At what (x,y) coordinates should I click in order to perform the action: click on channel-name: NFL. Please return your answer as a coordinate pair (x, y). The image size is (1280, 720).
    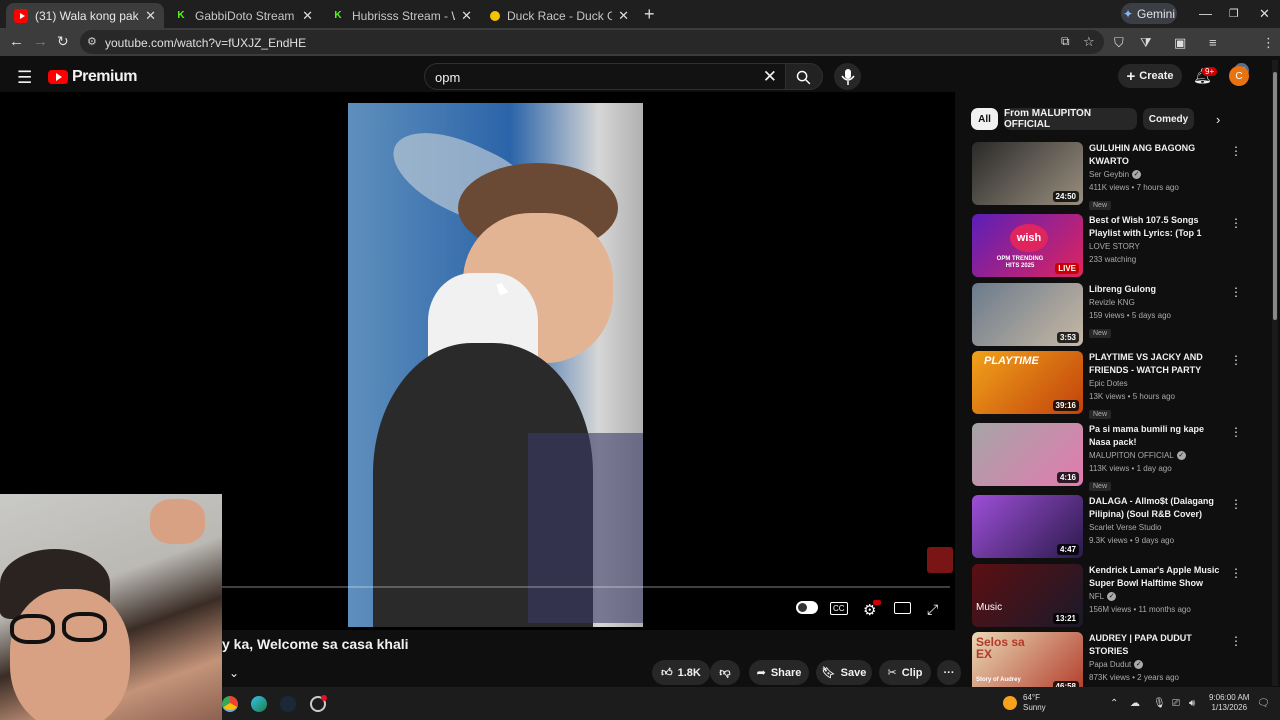
    Looking at the image, I should click on (1096, 596).